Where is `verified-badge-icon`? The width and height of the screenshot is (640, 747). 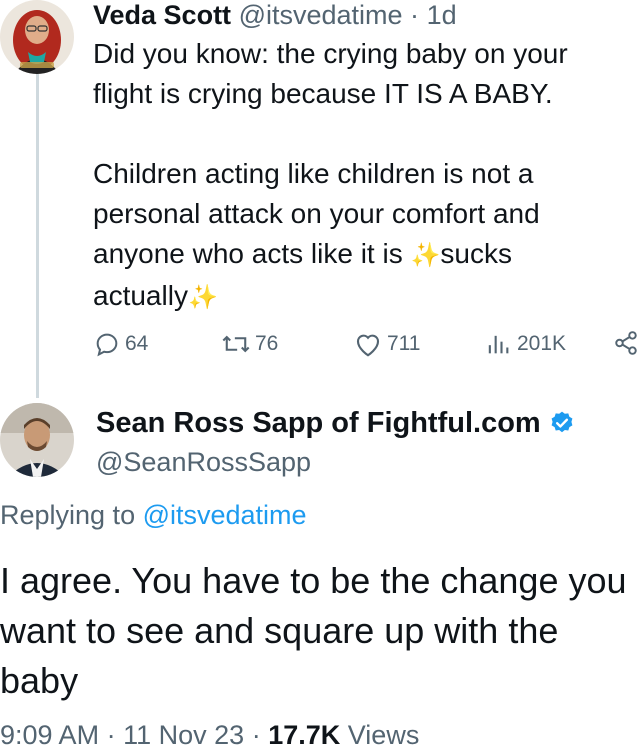
verified-badge-icon is located at coordinates (562, 422).